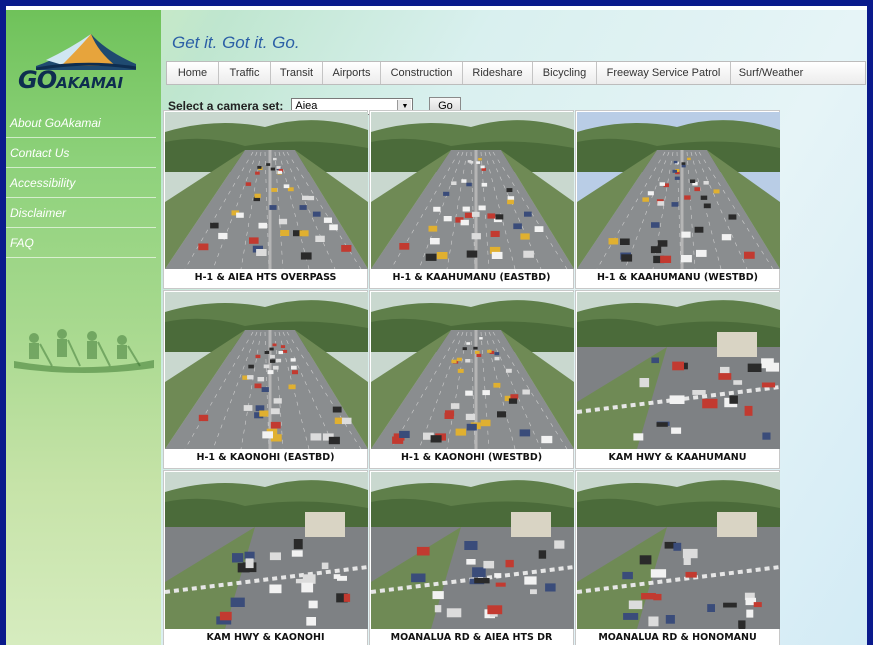  I want to click on camera-tile: H-1 & KAONOHI (WESTBD), so click(471, 379).